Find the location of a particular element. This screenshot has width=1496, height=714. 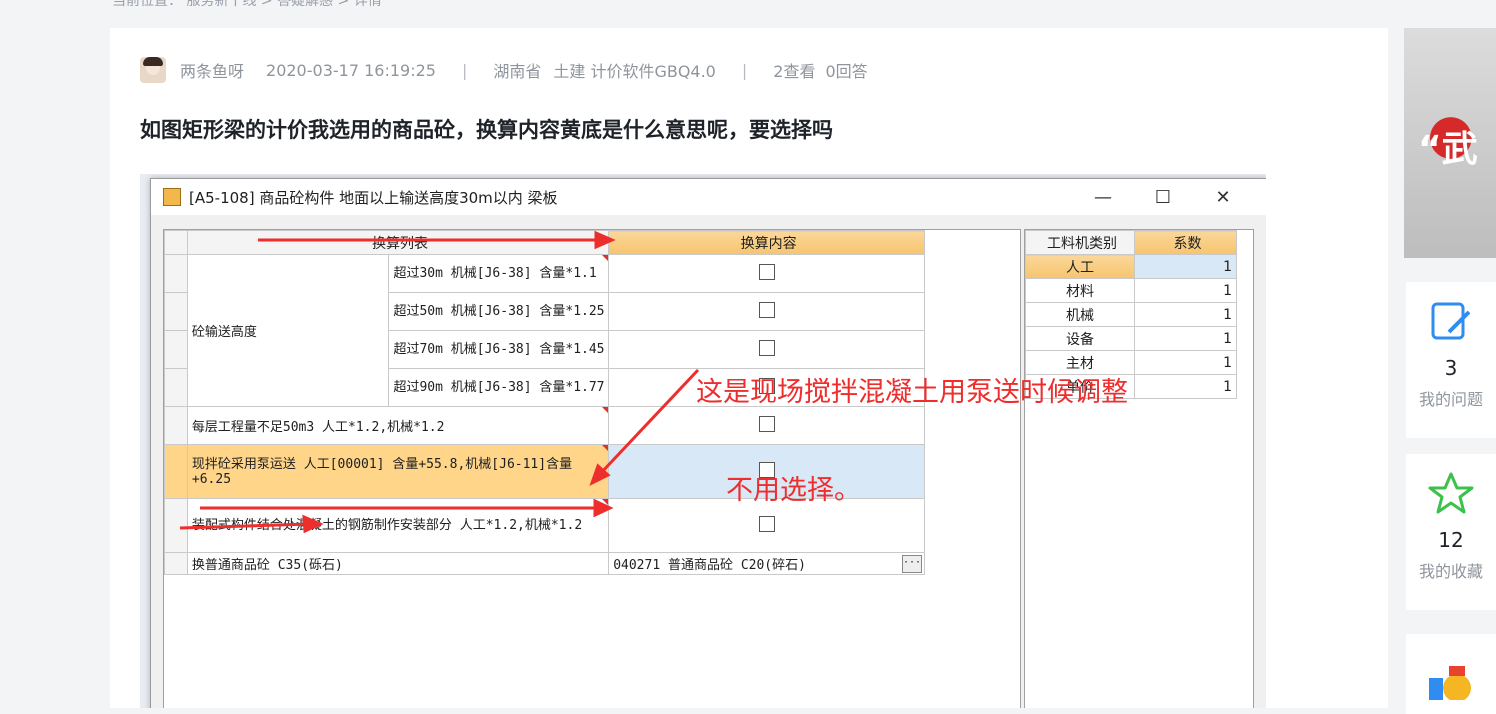

my-questions-card: 3 我的问题 is located at coordinates (1451, 360).